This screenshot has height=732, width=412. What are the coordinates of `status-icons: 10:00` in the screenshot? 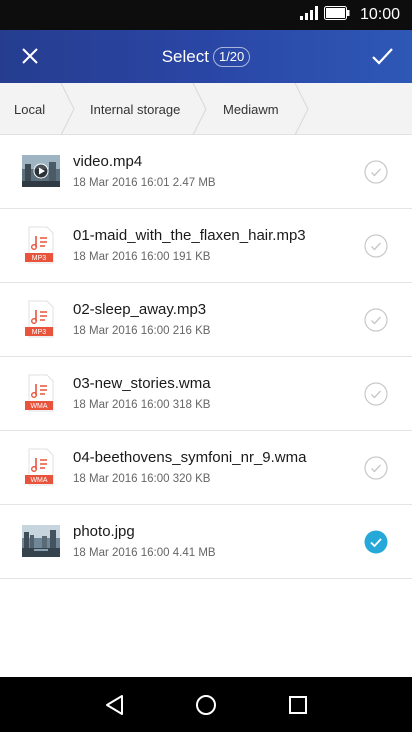 It's located at (349, 15).